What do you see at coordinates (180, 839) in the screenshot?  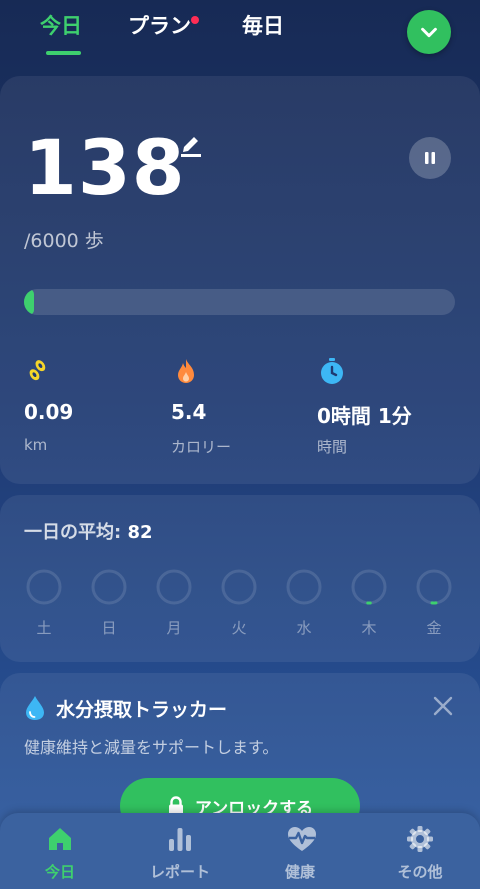 I see `bar-chart-icon` at bounding box center [180, 839].